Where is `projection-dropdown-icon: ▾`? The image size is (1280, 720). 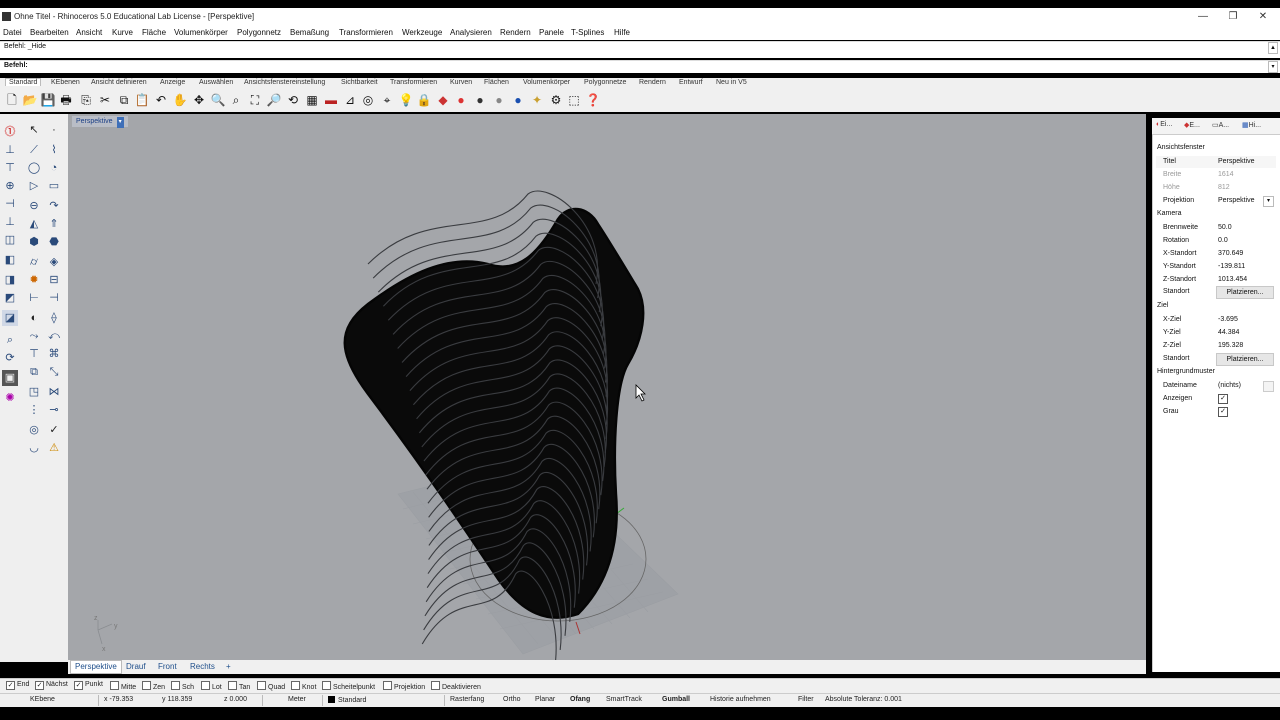
projection-dropdown-icon: ▾ is located at coordinates (1268, 201).